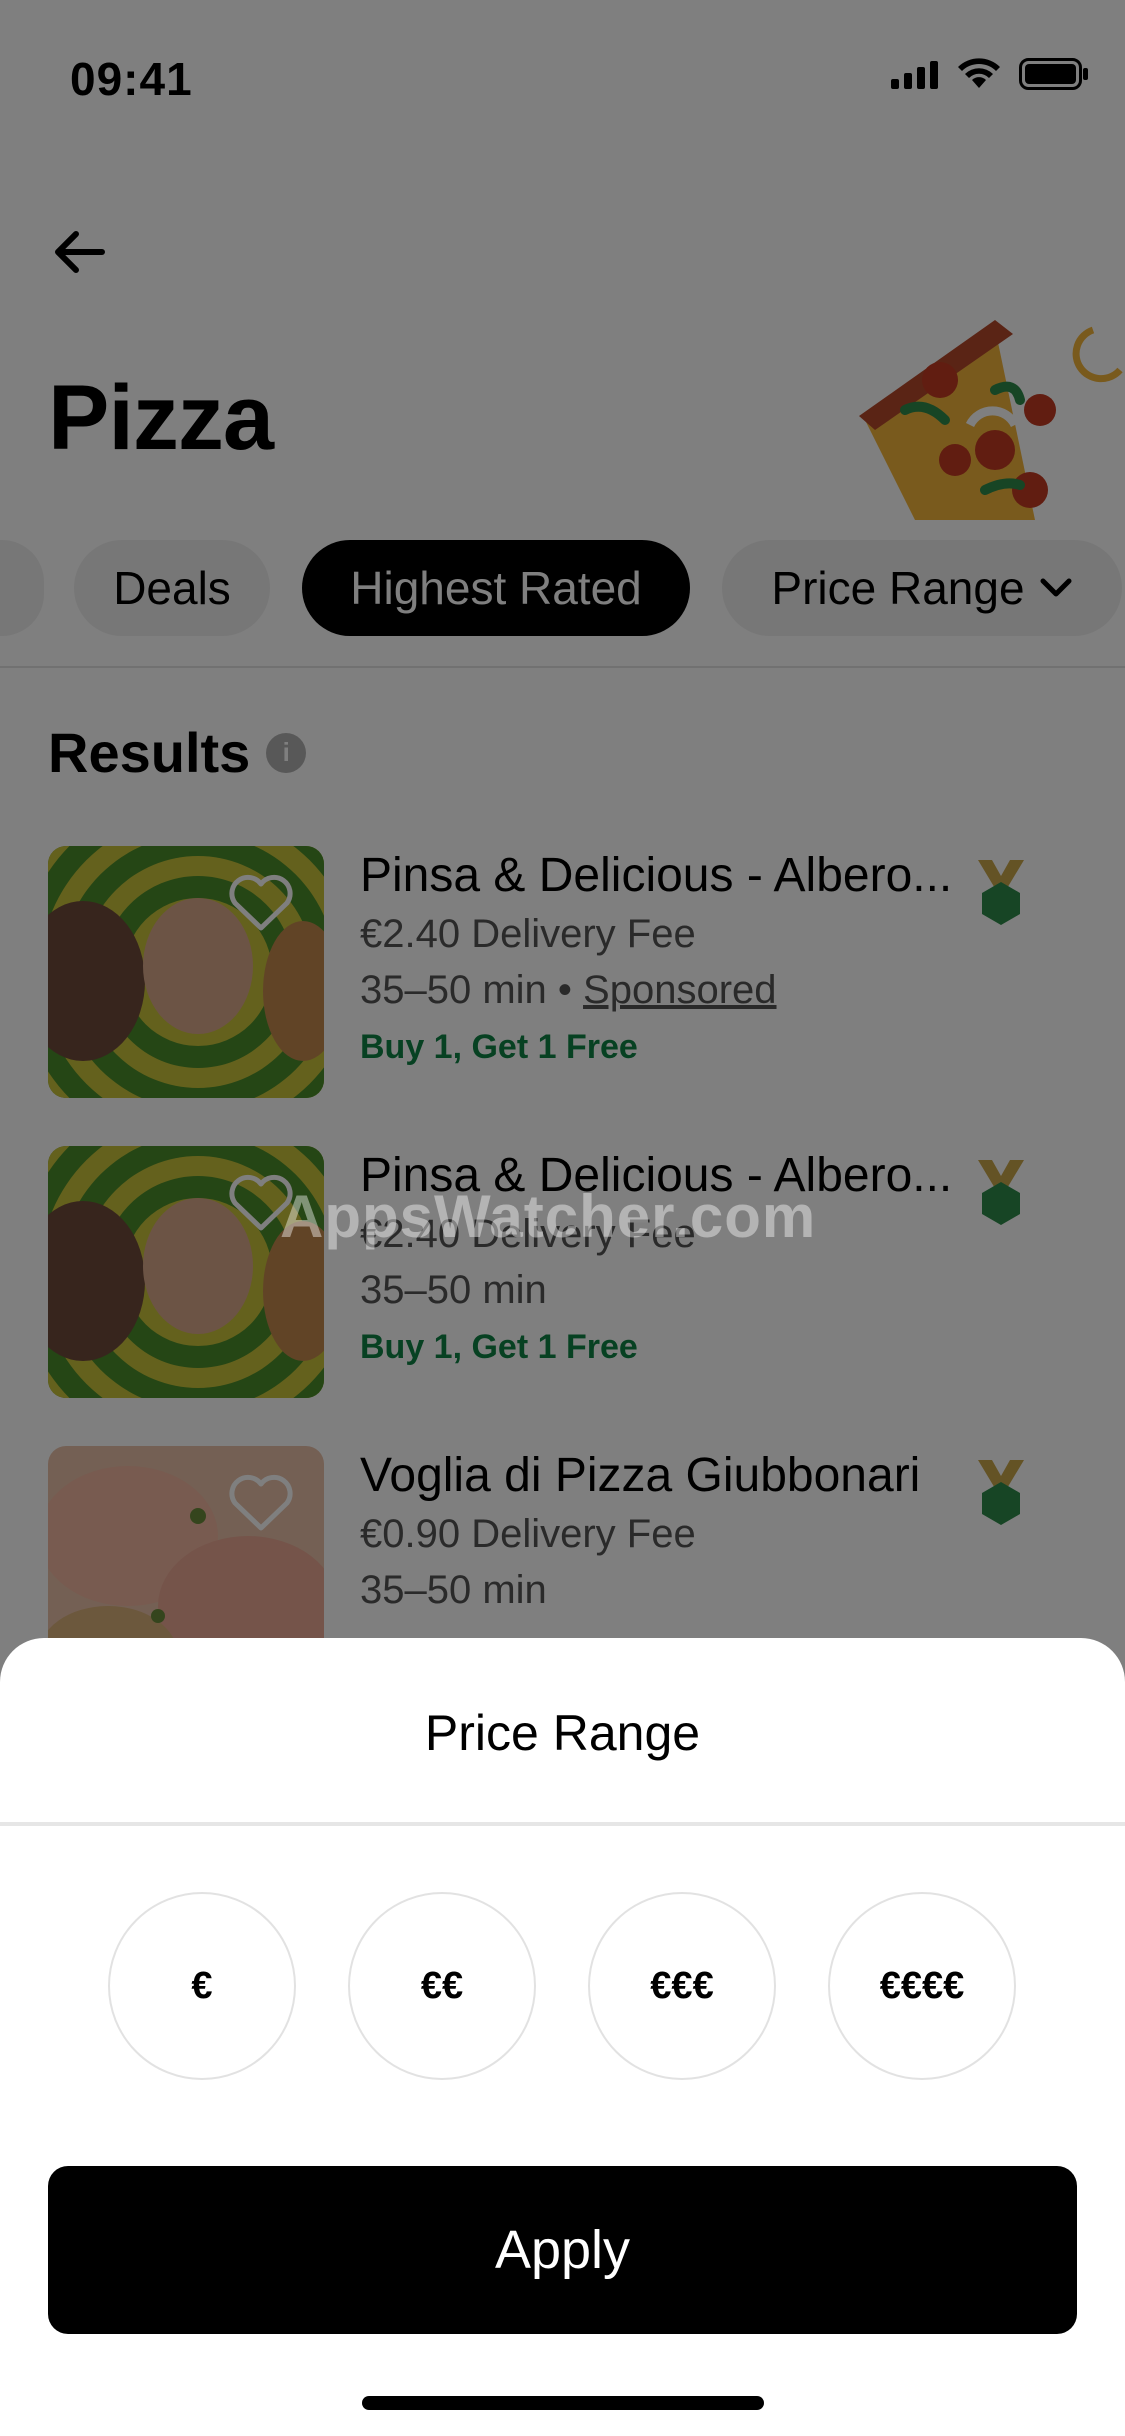 The width and height of the screenshot is (1125, 2436). Describe the element at coordinates (563, 2403) in the screenshot. I see `home-indicator` at that location.